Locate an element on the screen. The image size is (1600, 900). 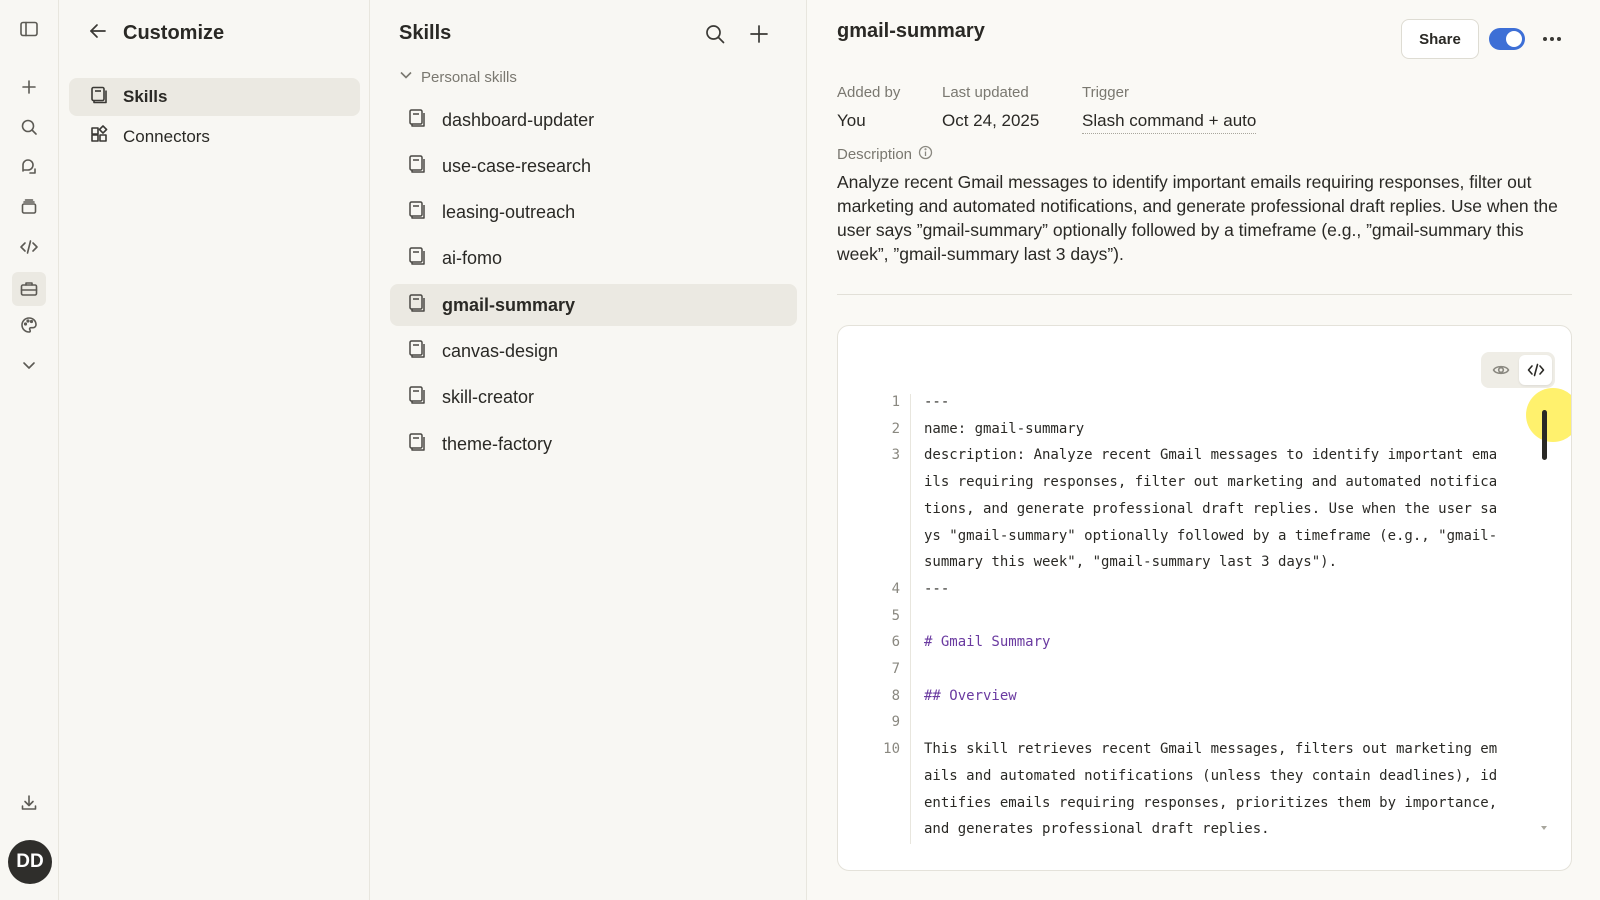
skill-item: leasing-outreach is located at coordinates (593, 213).